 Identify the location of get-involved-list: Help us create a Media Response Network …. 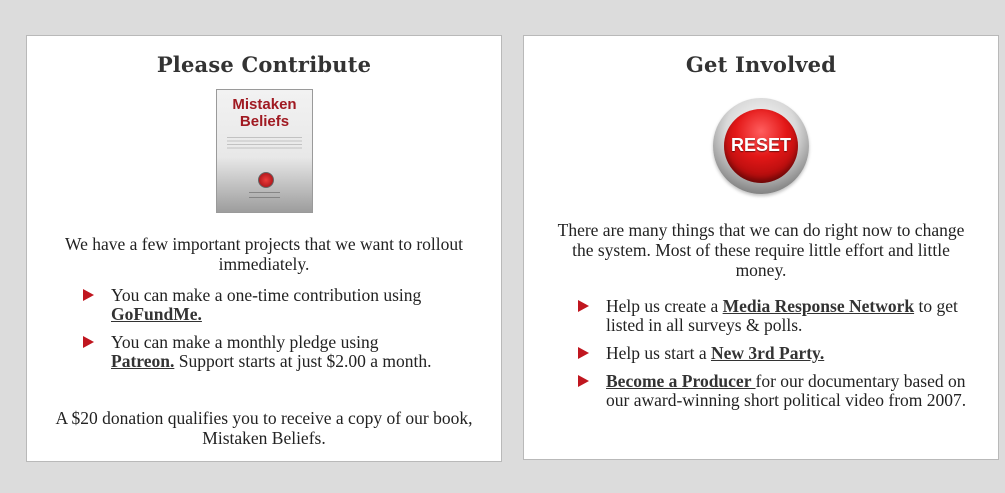
(773, 358).